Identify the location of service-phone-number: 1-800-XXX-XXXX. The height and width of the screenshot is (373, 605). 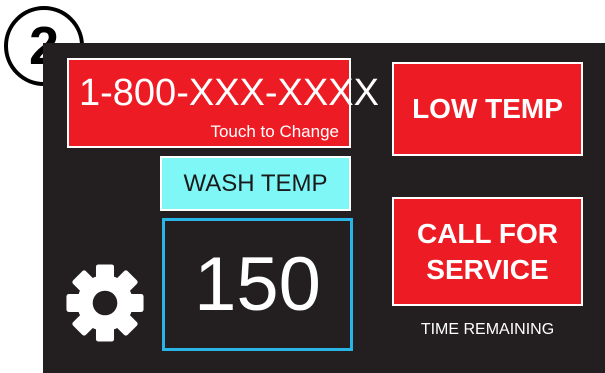
(229, 93).